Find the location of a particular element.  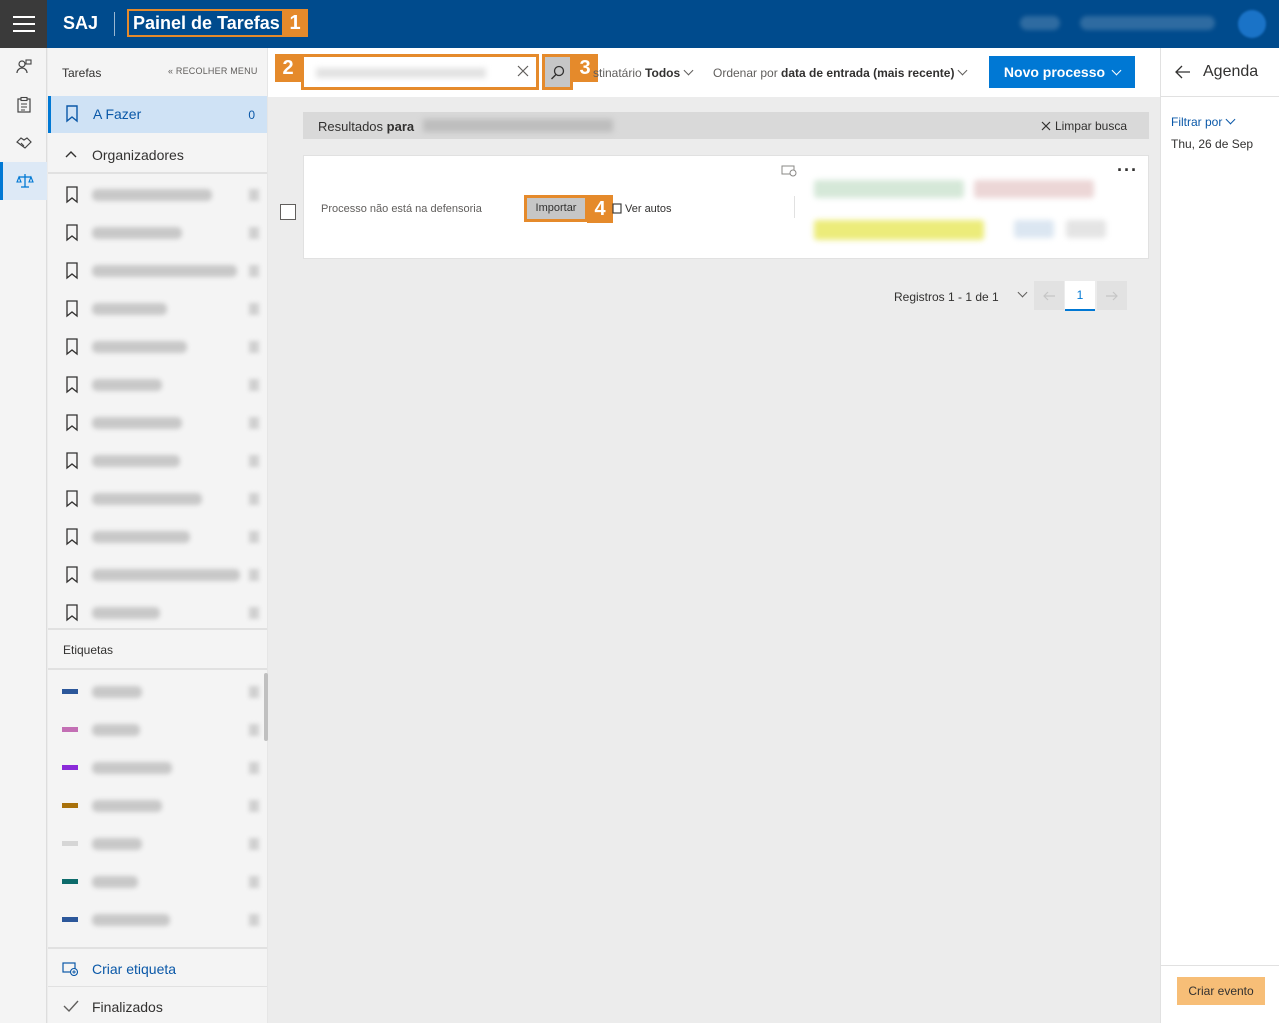

pagination: Registros 1 - 1 de 1 1 is located at coordinates (1021, 296).